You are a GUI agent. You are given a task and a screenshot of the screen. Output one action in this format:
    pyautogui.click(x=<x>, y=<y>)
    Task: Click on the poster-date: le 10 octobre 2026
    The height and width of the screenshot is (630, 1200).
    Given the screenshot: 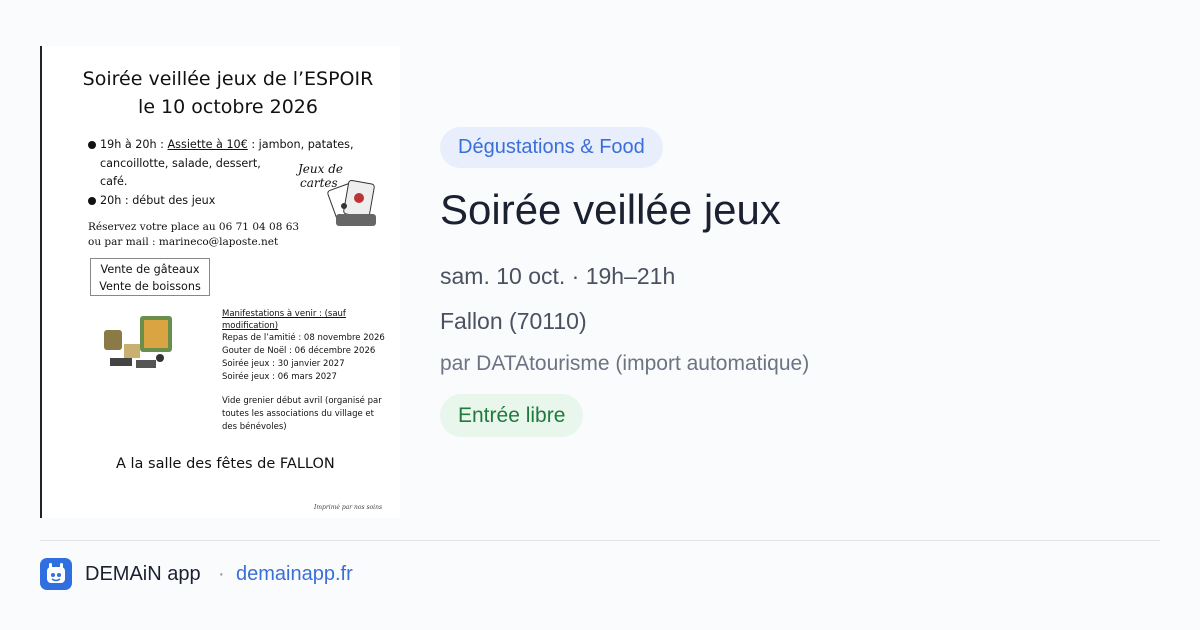 What is the action you would take?
    pyautogui.click(x=228, y=107)
    